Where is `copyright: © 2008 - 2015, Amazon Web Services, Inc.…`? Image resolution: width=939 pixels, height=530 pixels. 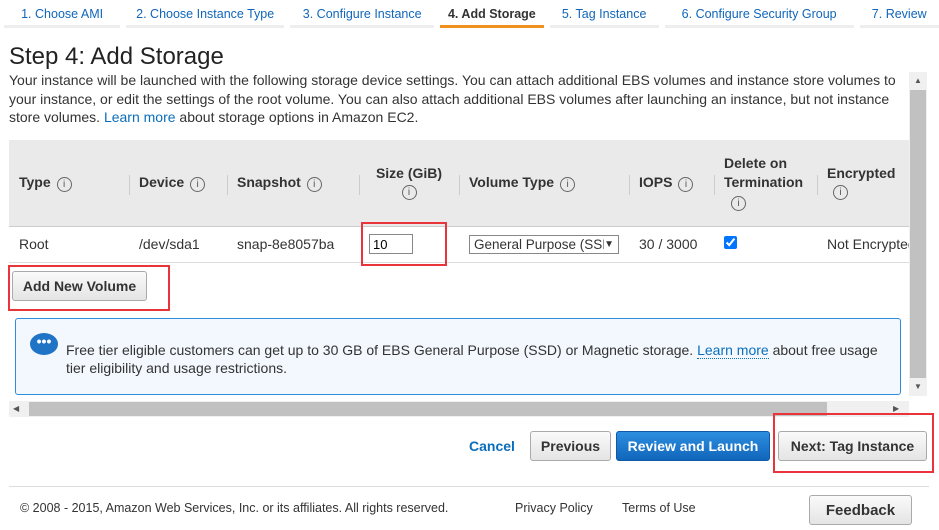
copyright: © 2008 - 2015, Amazon Web Services, Inc.… is located at coordinates (234, 508).